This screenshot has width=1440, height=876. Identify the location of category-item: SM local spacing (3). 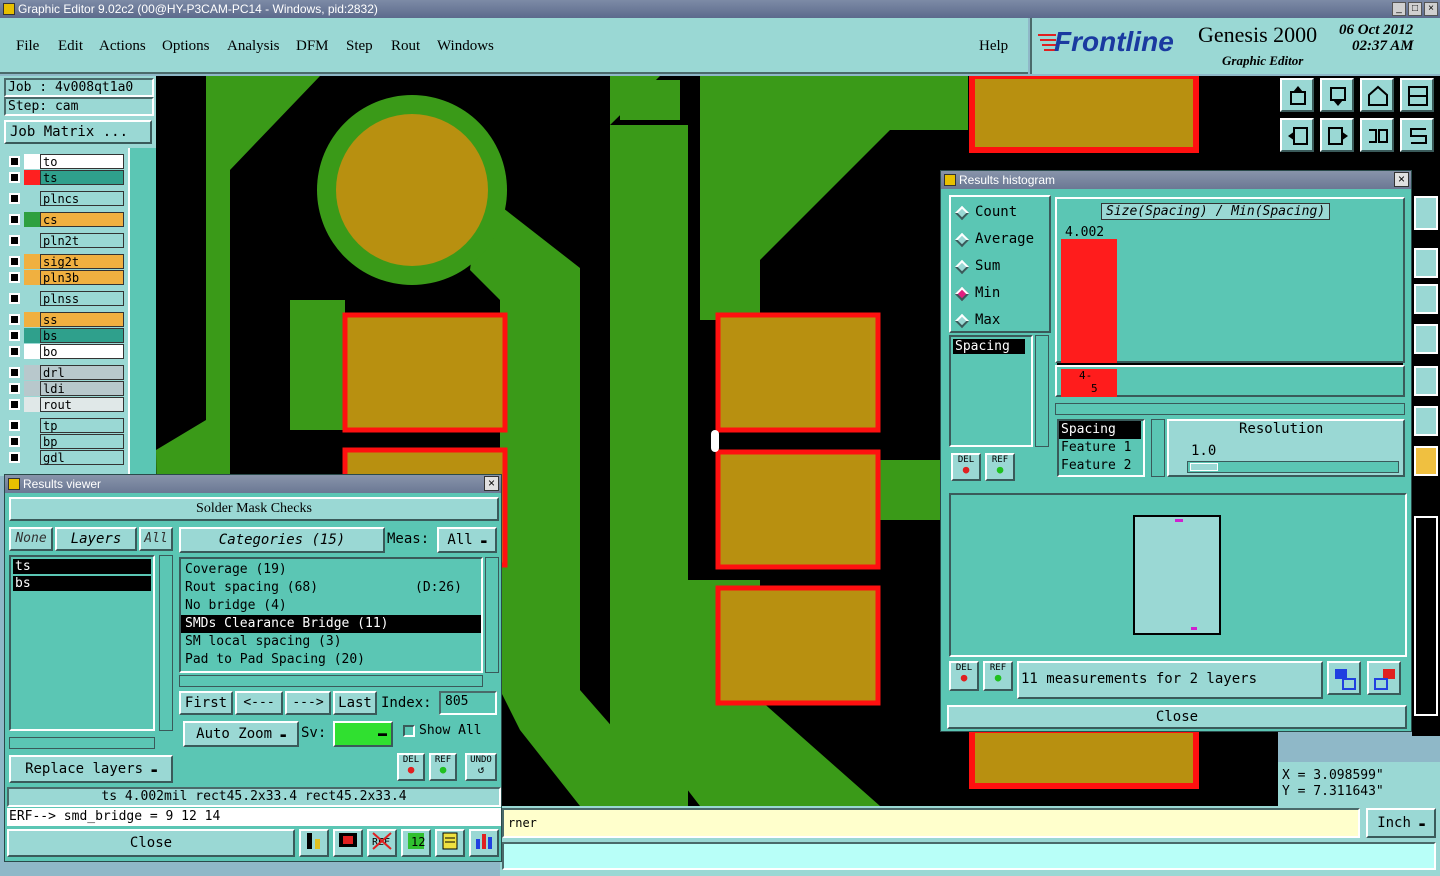
(331, 642).